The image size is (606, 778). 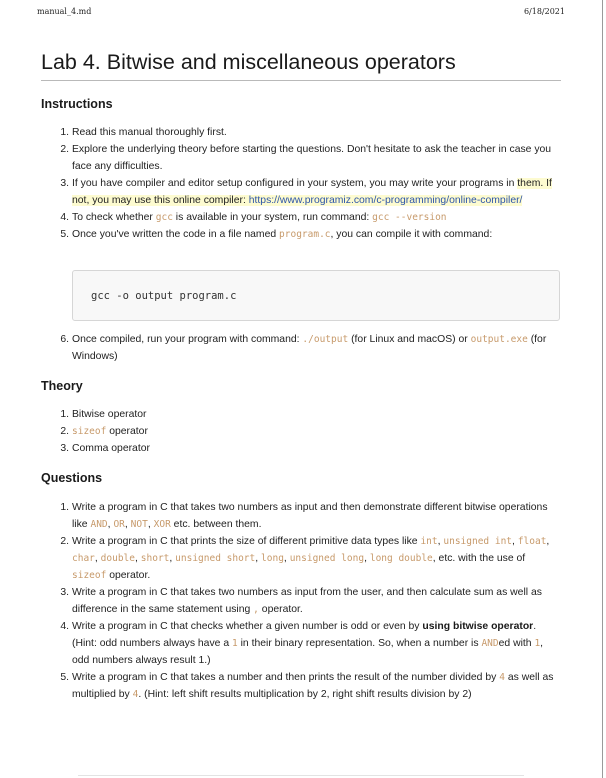 I want to click on list-number: 6., so click(x=64, y=339).